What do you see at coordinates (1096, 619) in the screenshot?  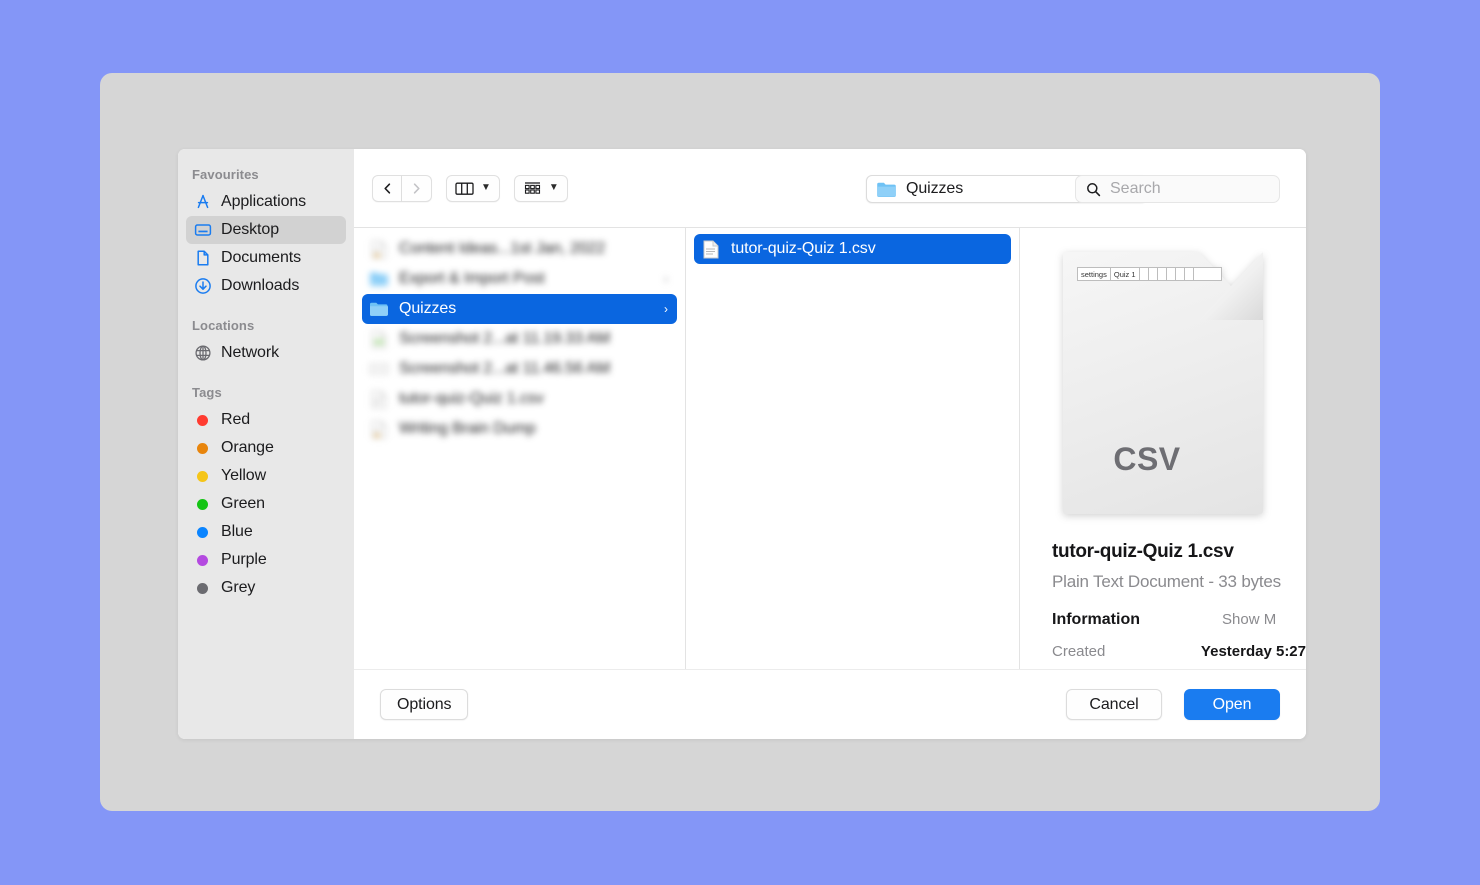 I see `information-heading: Information` at bounding box center [1096, 619].